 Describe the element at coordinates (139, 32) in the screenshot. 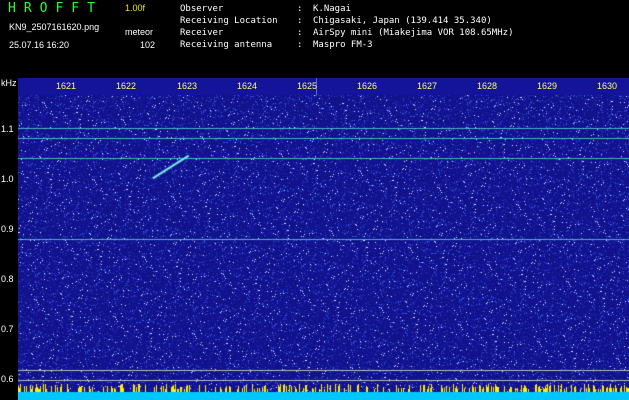

I see `meteor-label: meteor` at that location.